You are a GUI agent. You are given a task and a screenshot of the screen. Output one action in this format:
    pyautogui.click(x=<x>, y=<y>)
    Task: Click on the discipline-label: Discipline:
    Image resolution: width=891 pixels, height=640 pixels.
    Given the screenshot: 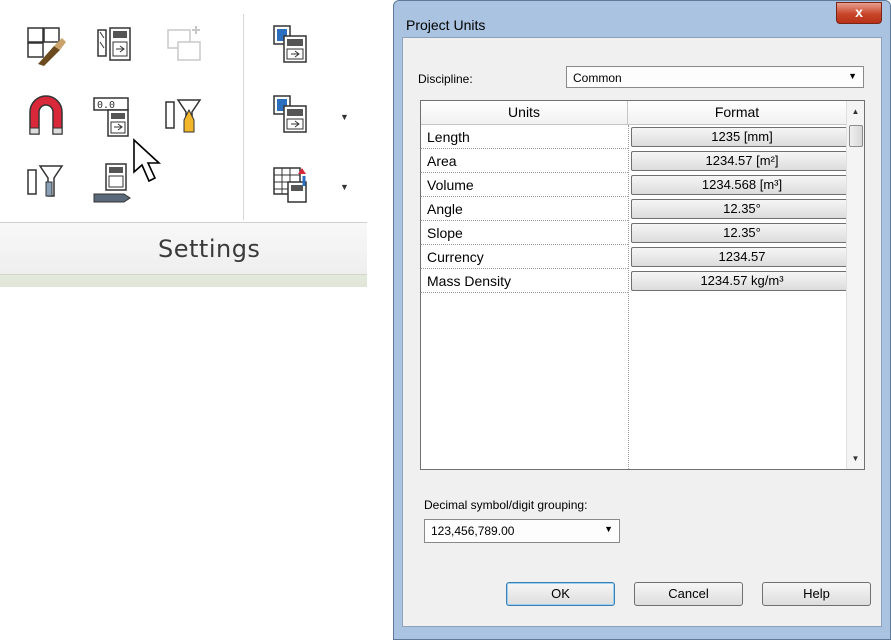 What is the action you would take?
    pyautogui.click(x=445, y=79)
    